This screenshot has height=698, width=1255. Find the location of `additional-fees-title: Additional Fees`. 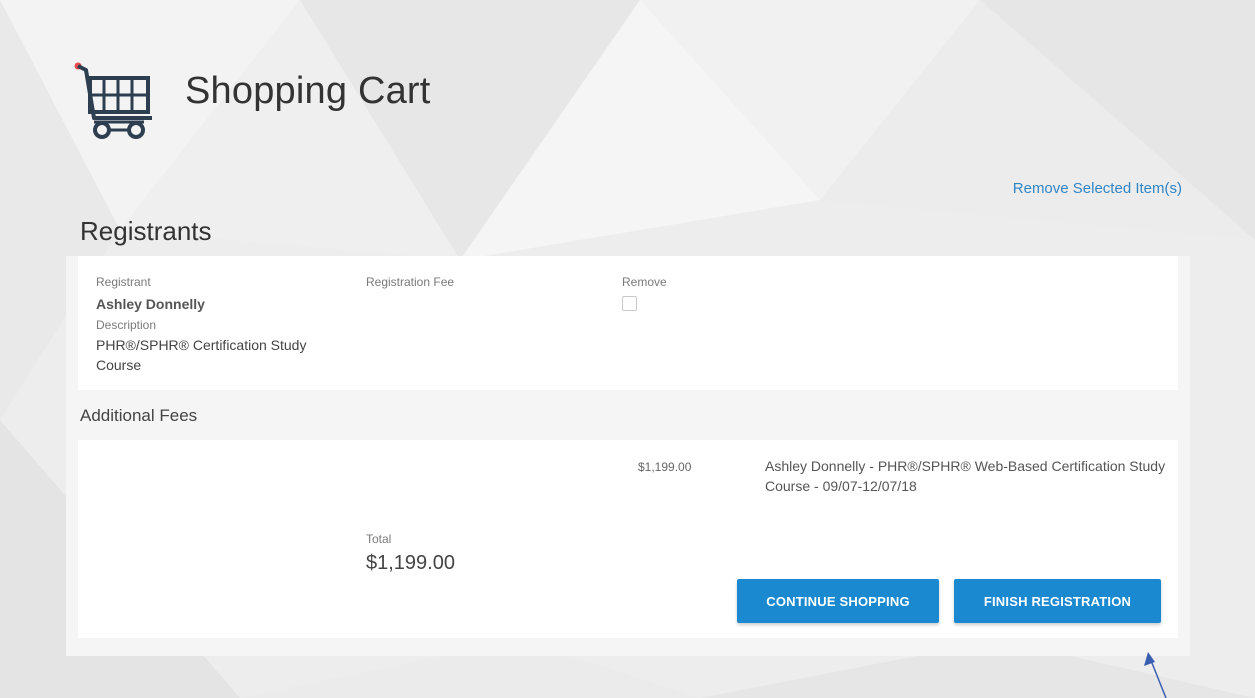

additional-fees-title: Additional Fees is located at coordinates (139, 415).